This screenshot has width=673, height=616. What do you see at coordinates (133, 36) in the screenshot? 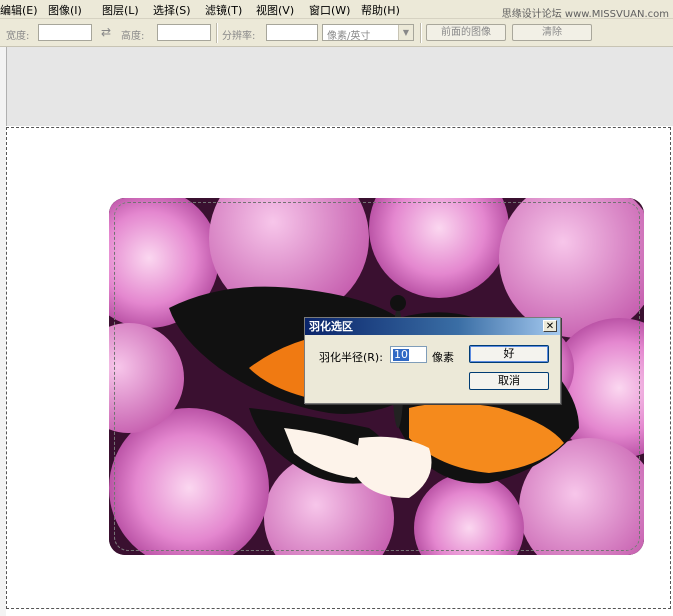
I see `height-label: 高度:` at bounding box center [133, 36].